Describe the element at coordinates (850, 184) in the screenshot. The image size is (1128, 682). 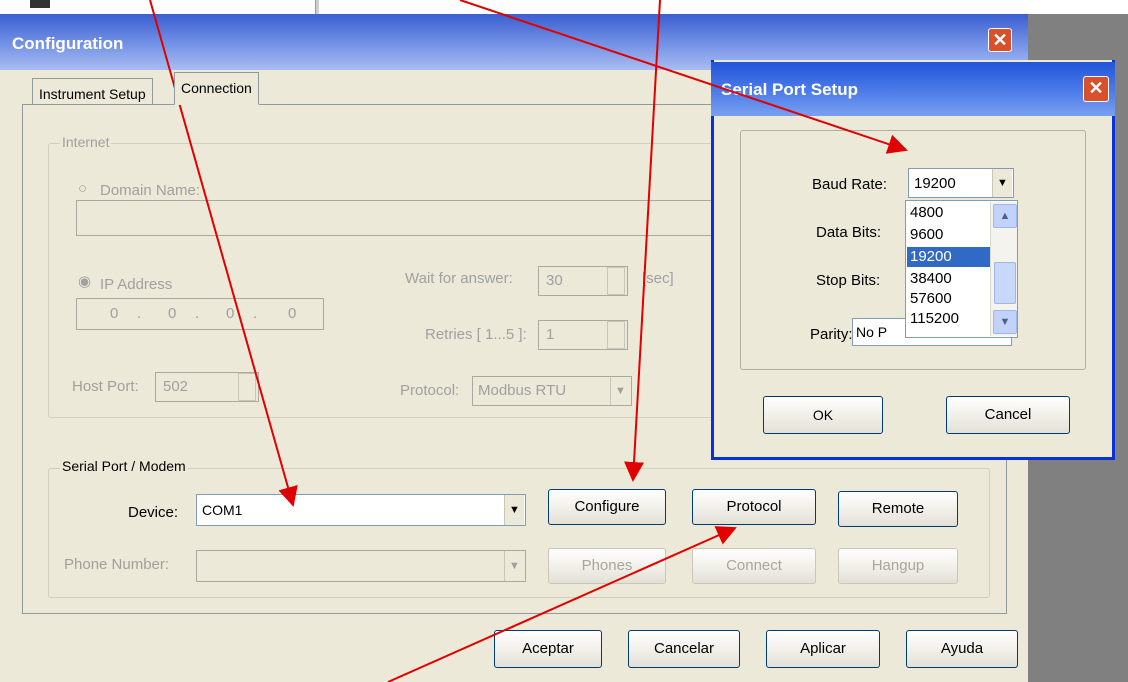
I see `baud-rate-label: Baud Rate:` at that location.